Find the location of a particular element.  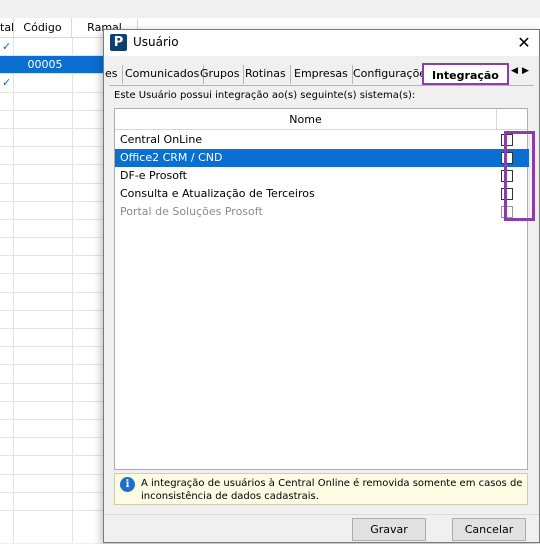

list-item-office2-crm: Office2 CRM / CND is located at coordinates (322, 158).